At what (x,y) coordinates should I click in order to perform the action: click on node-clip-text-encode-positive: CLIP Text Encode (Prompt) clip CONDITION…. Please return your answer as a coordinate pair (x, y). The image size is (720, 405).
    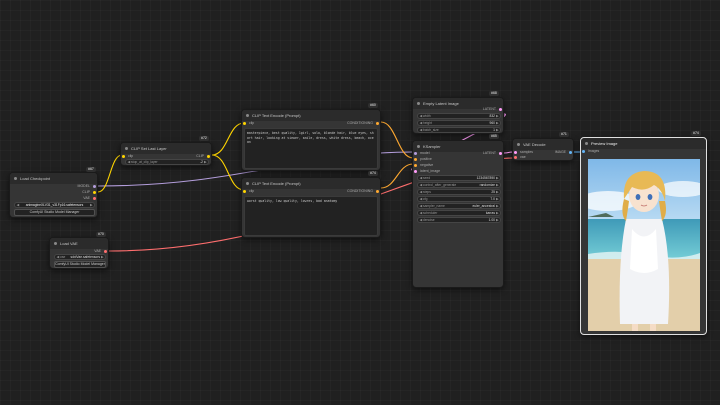
    Looking at the image, I should click on (311, 140).